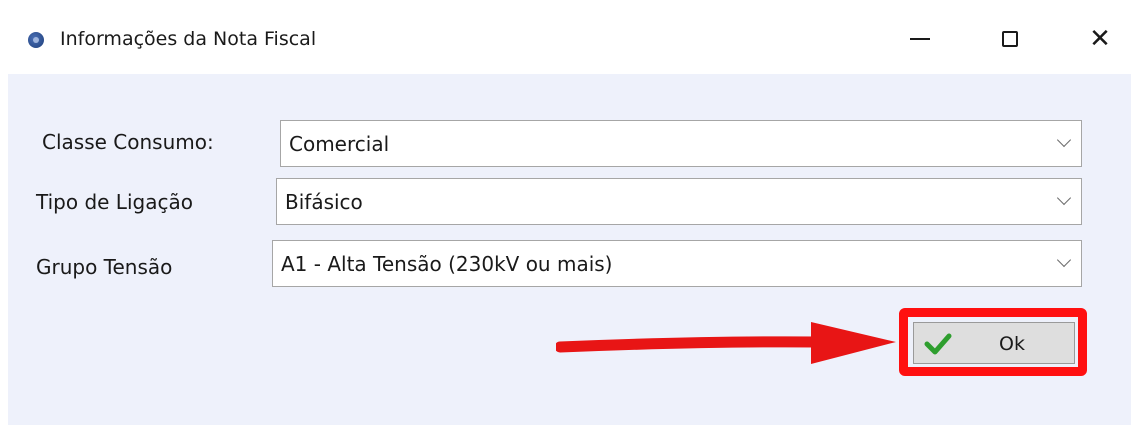 This screenshot has width=1131, height=425. I want to click on app-icon, so click(36, 40).